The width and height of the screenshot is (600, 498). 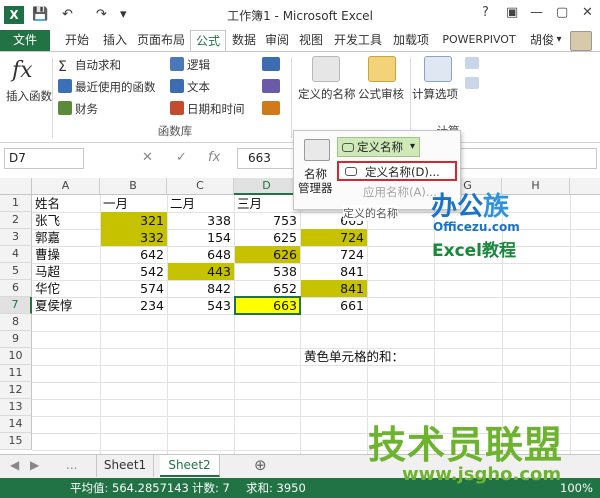 What do you see at coordinates (25, 41) in the screenshot?
I see `tab-file: 文件` at bounding box center [25, 41].